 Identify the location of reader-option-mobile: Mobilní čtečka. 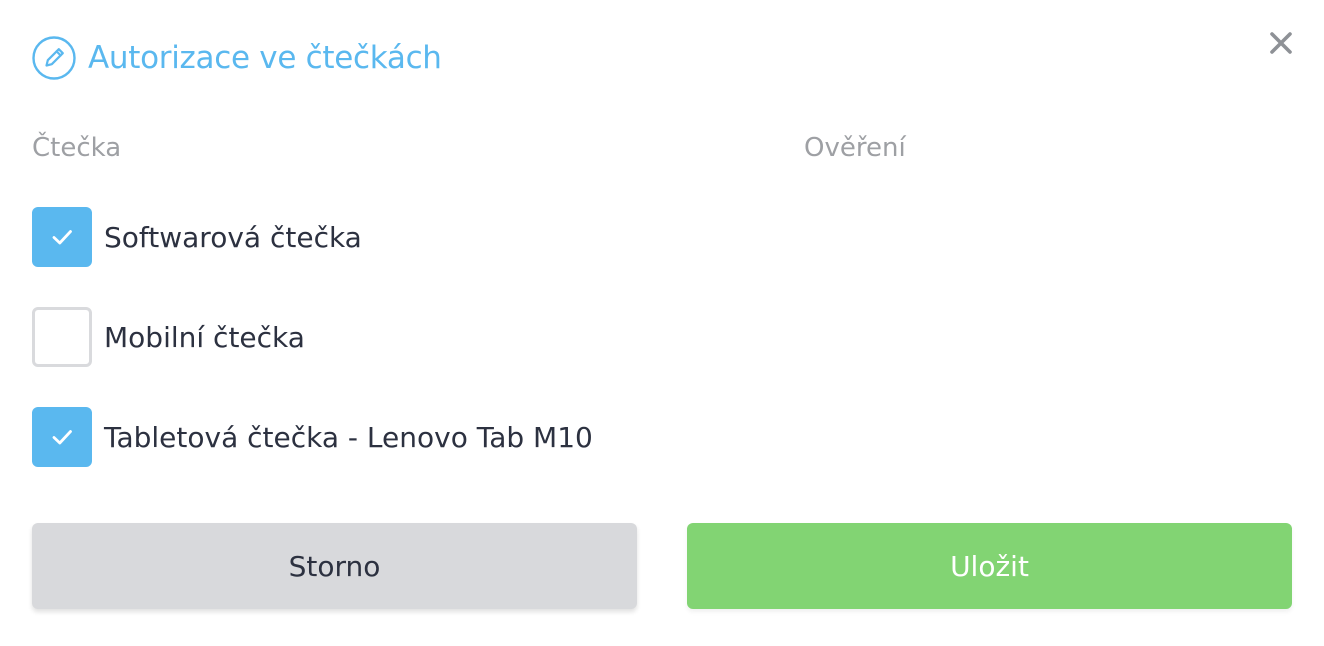
(168, 337).